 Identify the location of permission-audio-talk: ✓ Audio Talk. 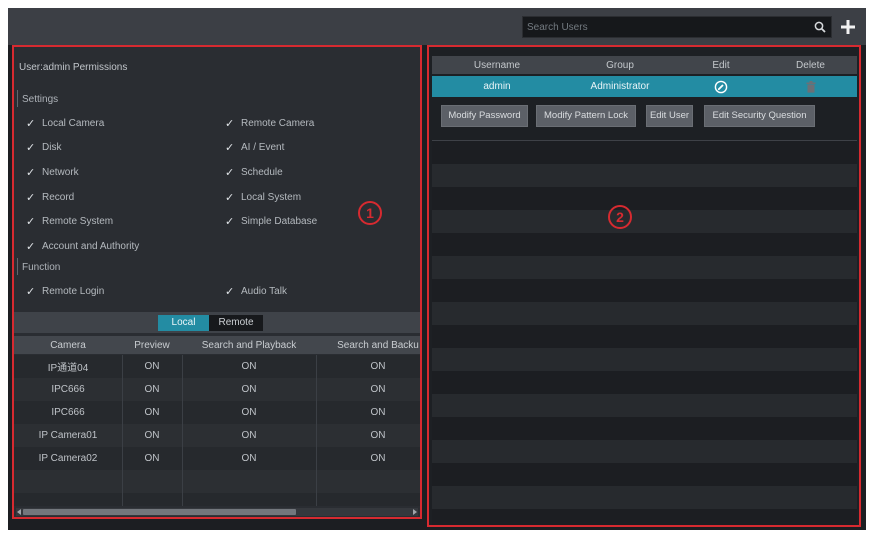
(256, 292).